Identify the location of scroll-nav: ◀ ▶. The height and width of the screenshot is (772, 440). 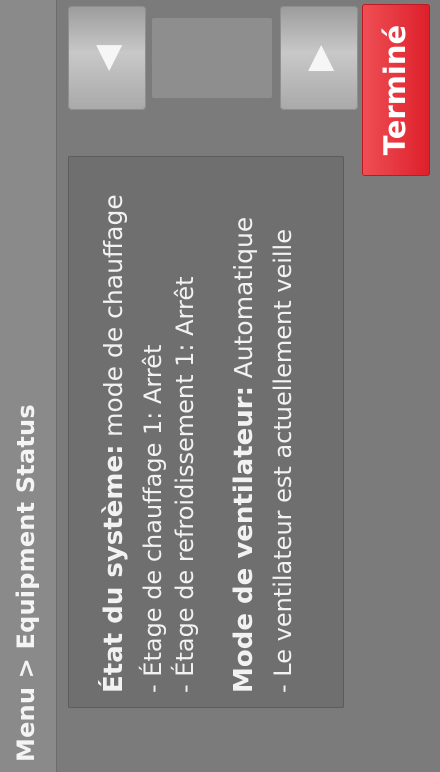
(213, 57).